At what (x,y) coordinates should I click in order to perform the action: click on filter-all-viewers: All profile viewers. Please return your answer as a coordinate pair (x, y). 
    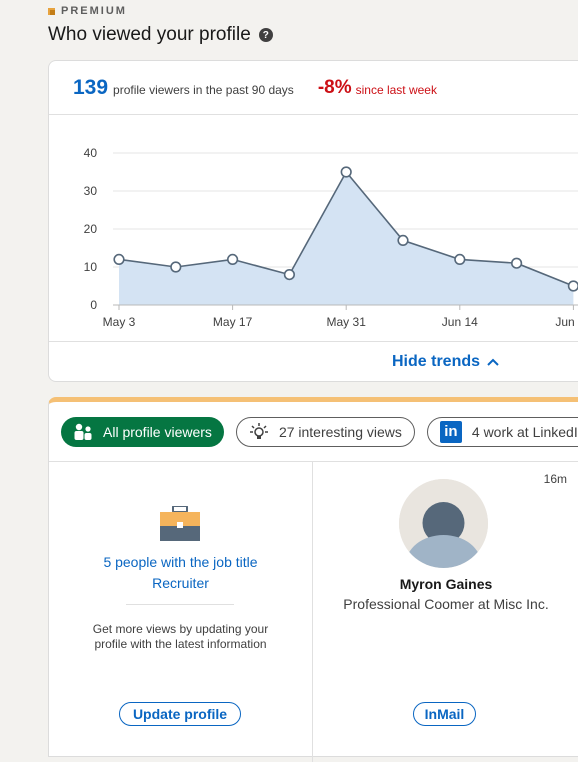
    Looking at the image, I should click on (142, 431).